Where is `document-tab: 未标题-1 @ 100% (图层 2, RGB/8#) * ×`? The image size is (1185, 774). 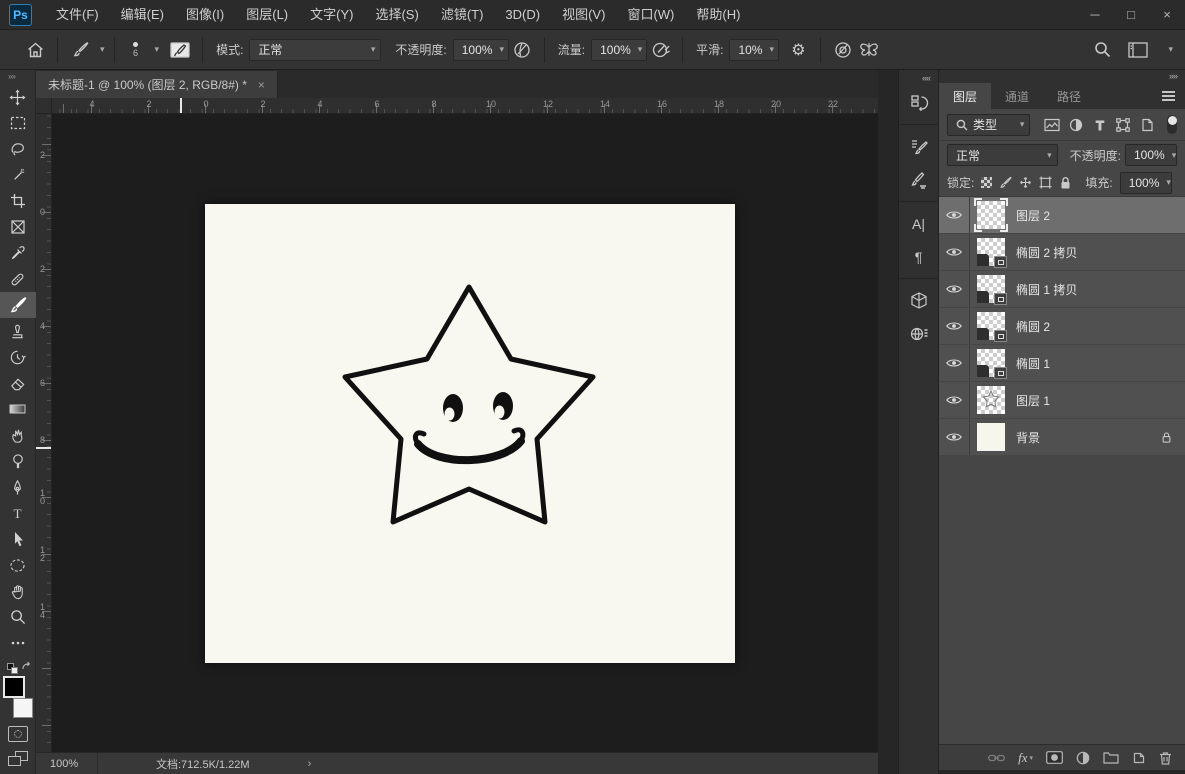
document-tab: 未标题-1 @ 100% (图层 2, RGB/8#) * × is located at coordinates (157, 84).